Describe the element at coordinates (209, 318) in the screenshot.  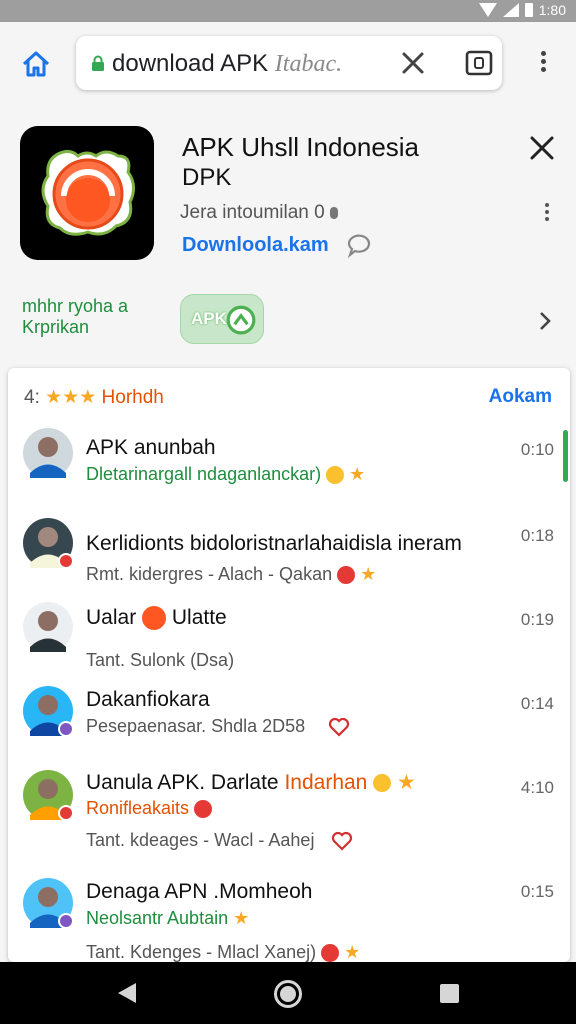
I see `promo-badge-label: APK` at that location.